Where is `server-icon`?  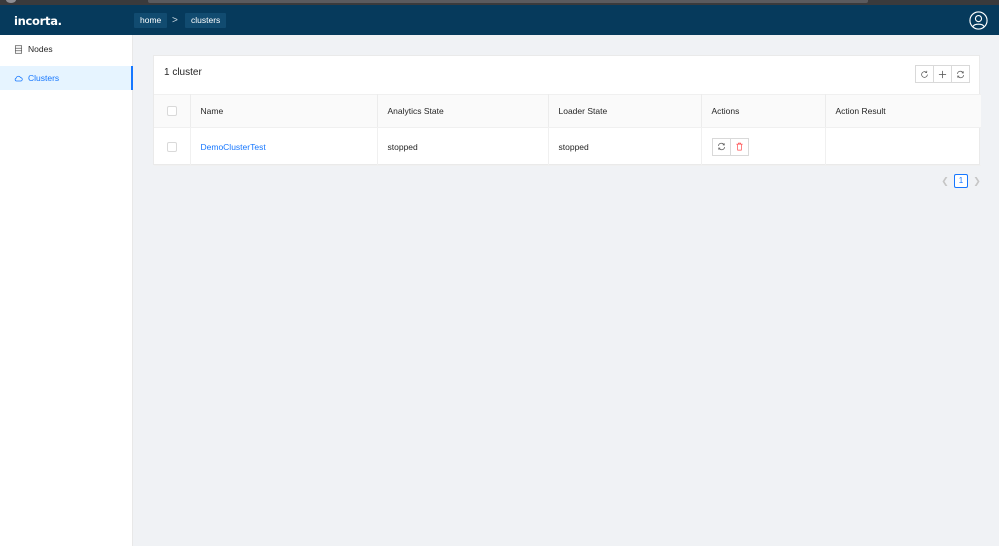
server-icon is located at coordinates (18, 49).